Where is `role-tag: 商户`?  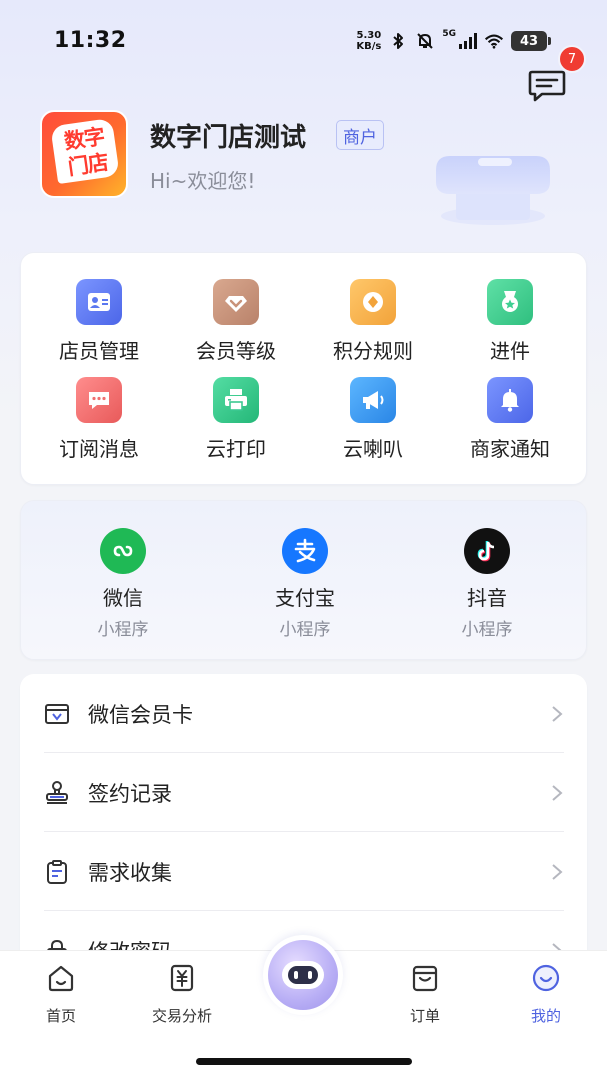 role-tag: 商户 is located at coordinates (360, 135).